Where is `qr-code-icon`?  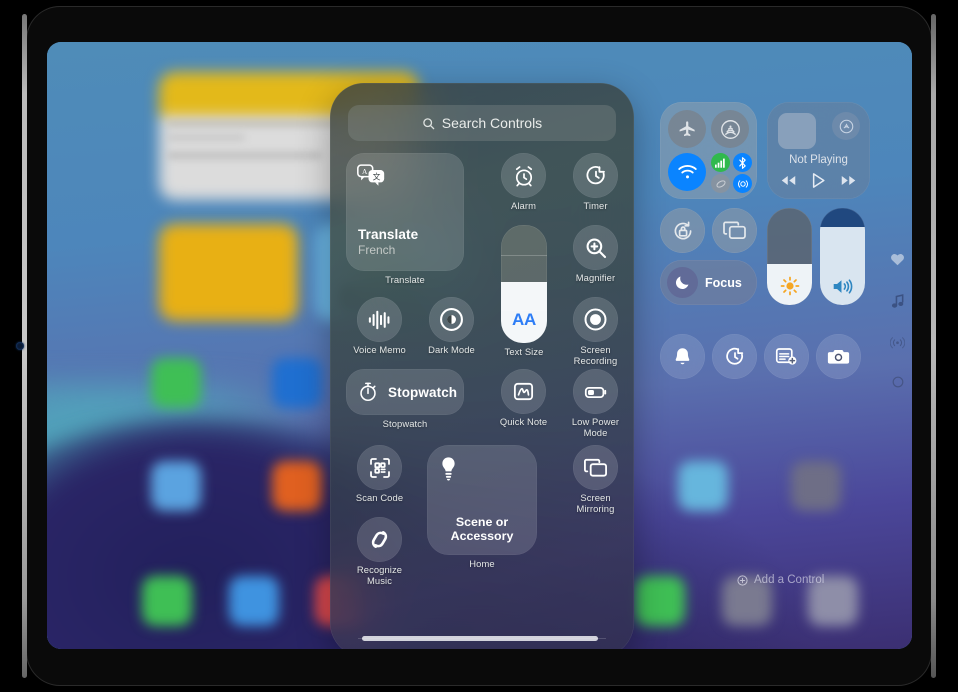
qr-code-icon is located at coordinates (379, 467).